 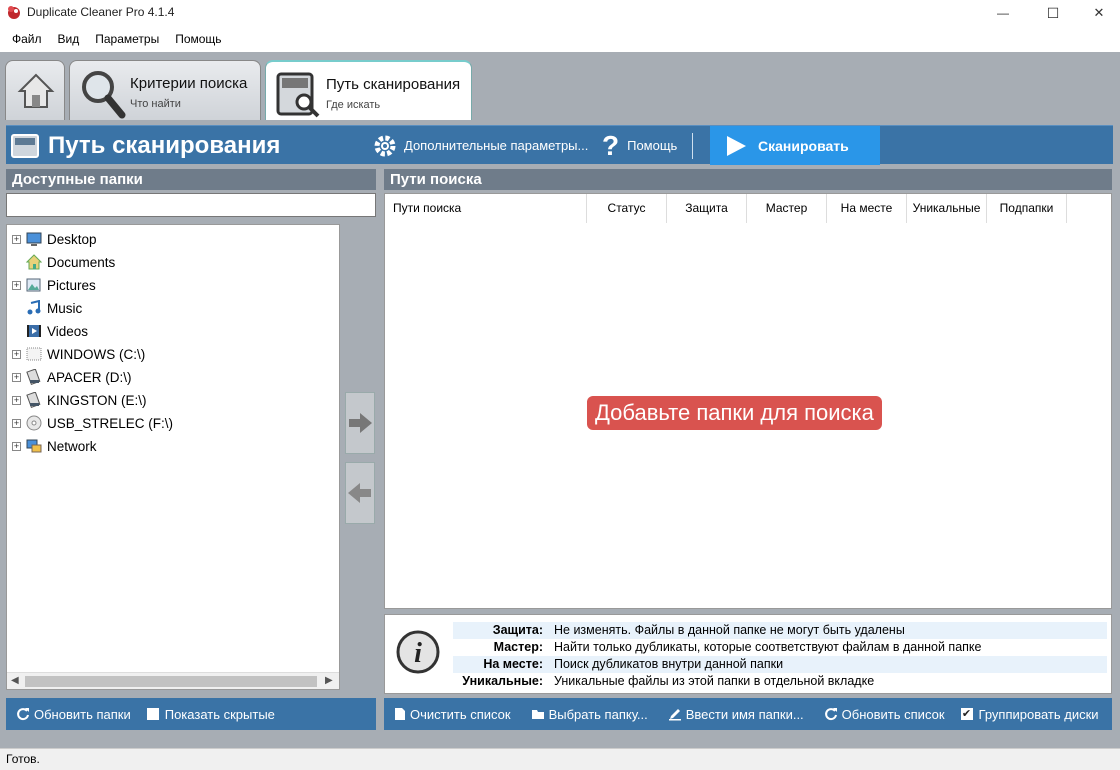 I want to click on question-icon: ?, so click(x=611, y=145).